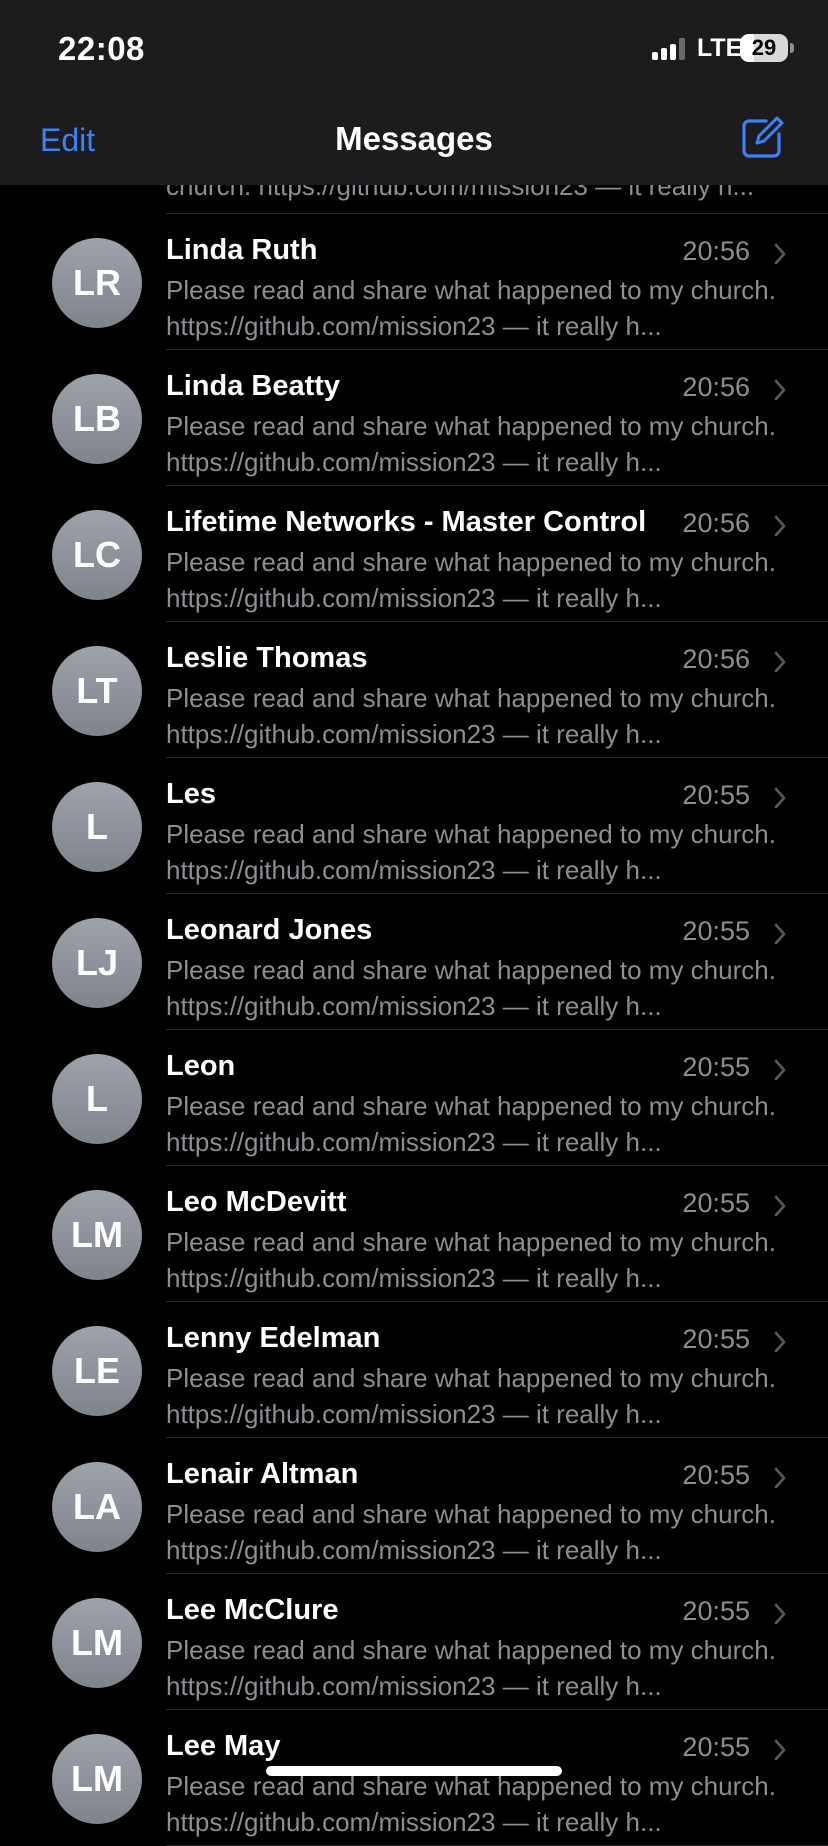  I want to click on avatar-initials: LR, so click(97, 282).